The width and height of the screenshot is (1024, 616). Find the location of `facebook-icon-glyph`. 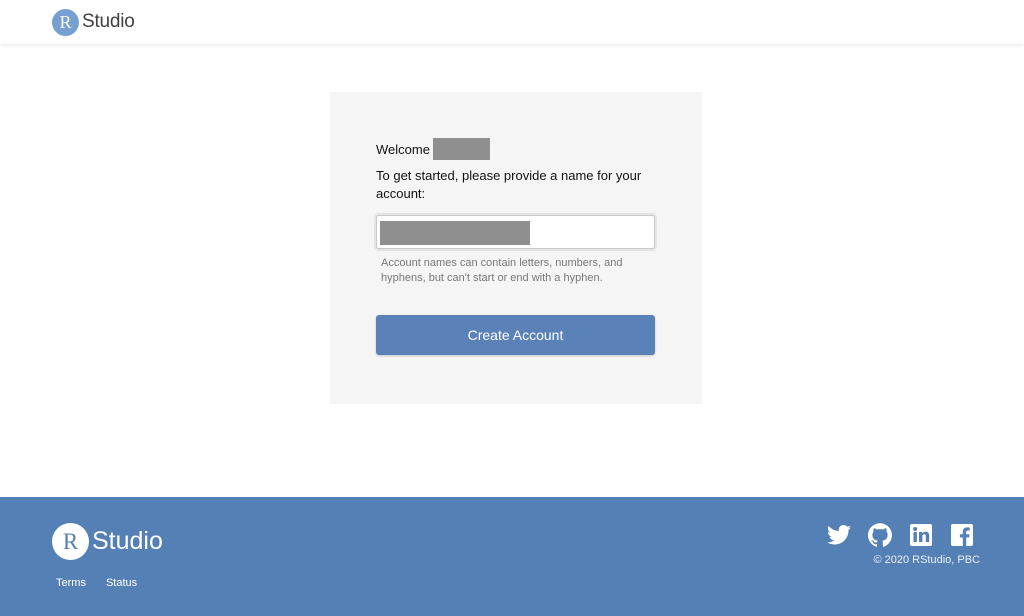

facebook-icon-glyph is located at coordinates (961, 535).